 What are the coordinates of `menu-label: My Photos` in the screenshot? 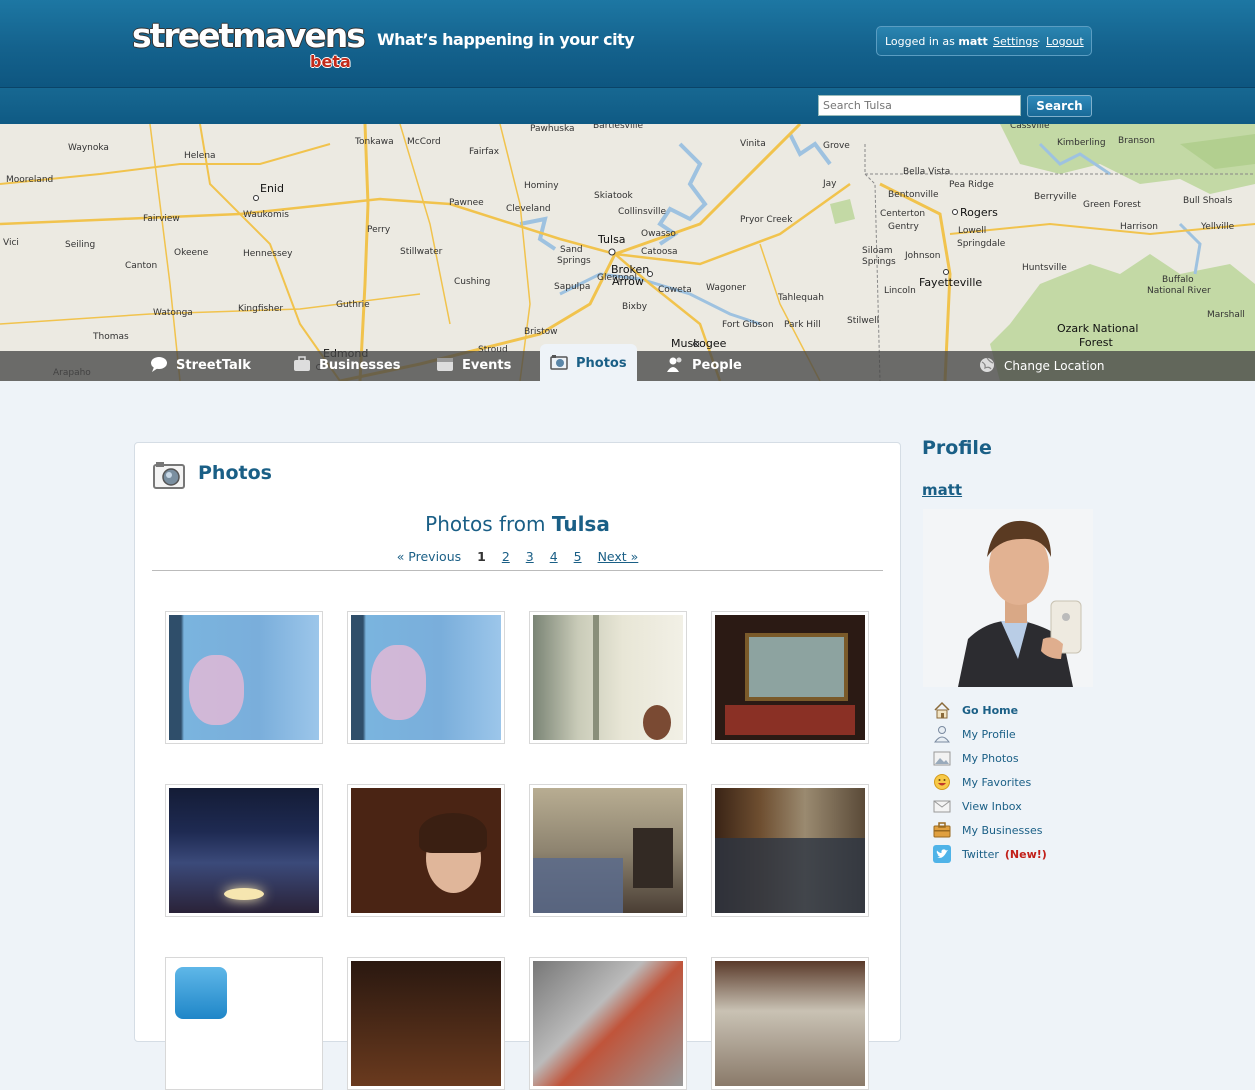 It's located at (990, 758).